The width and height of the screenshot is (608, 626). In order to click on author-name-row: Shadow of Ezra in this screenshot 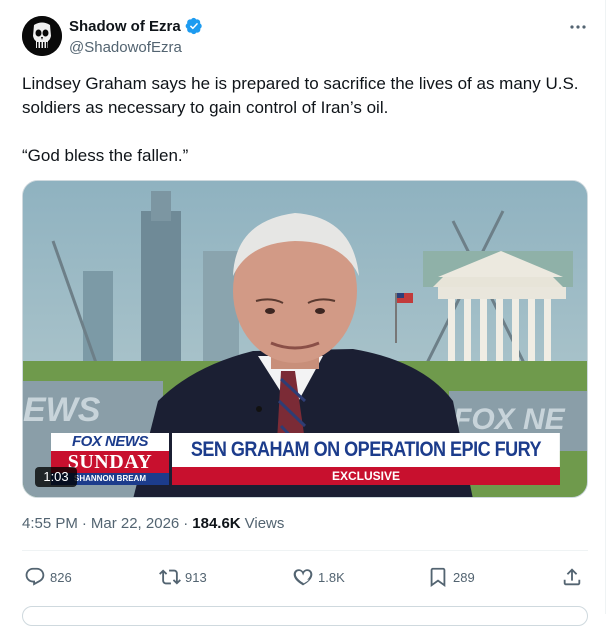, I will do `click(136, 26)`.